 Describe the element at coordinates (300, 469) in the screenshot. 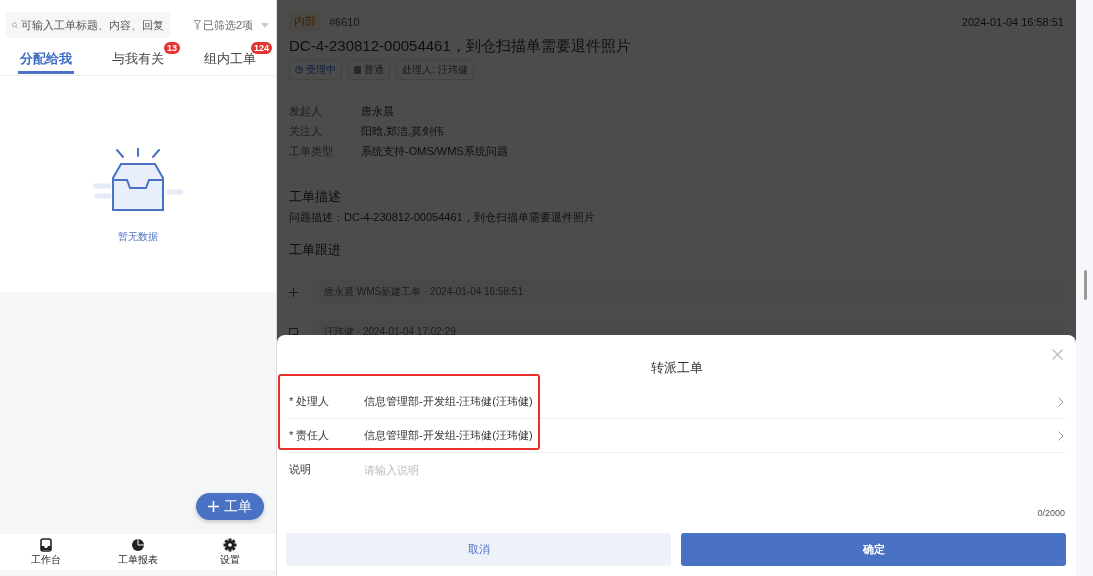

I see `field-label: 说明` at that location.